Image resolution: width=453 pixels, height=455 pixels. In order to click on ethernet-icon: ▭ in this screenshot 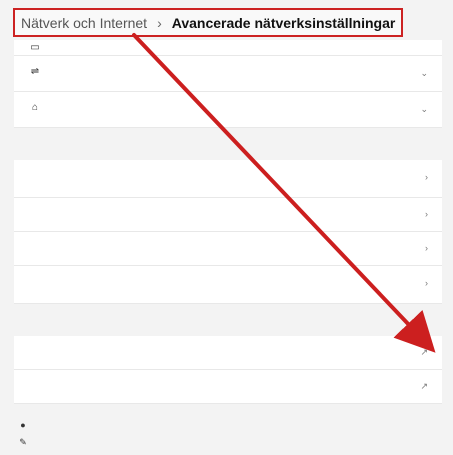, I will do `click(35, 47)`.